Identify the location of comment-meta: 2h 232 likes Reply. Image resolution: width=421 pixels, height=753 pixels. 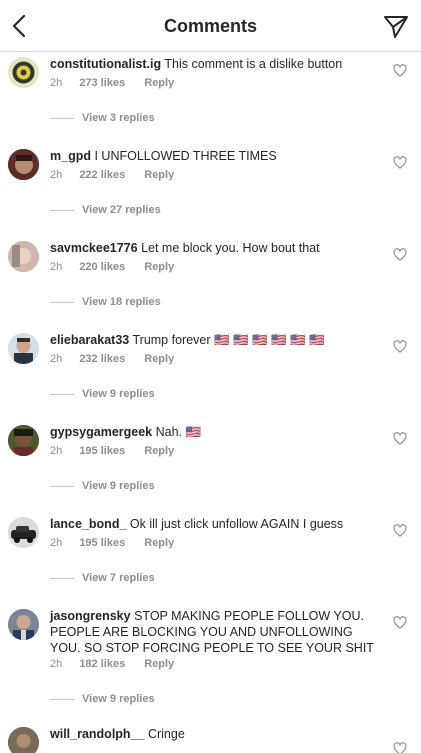
(112, 359).